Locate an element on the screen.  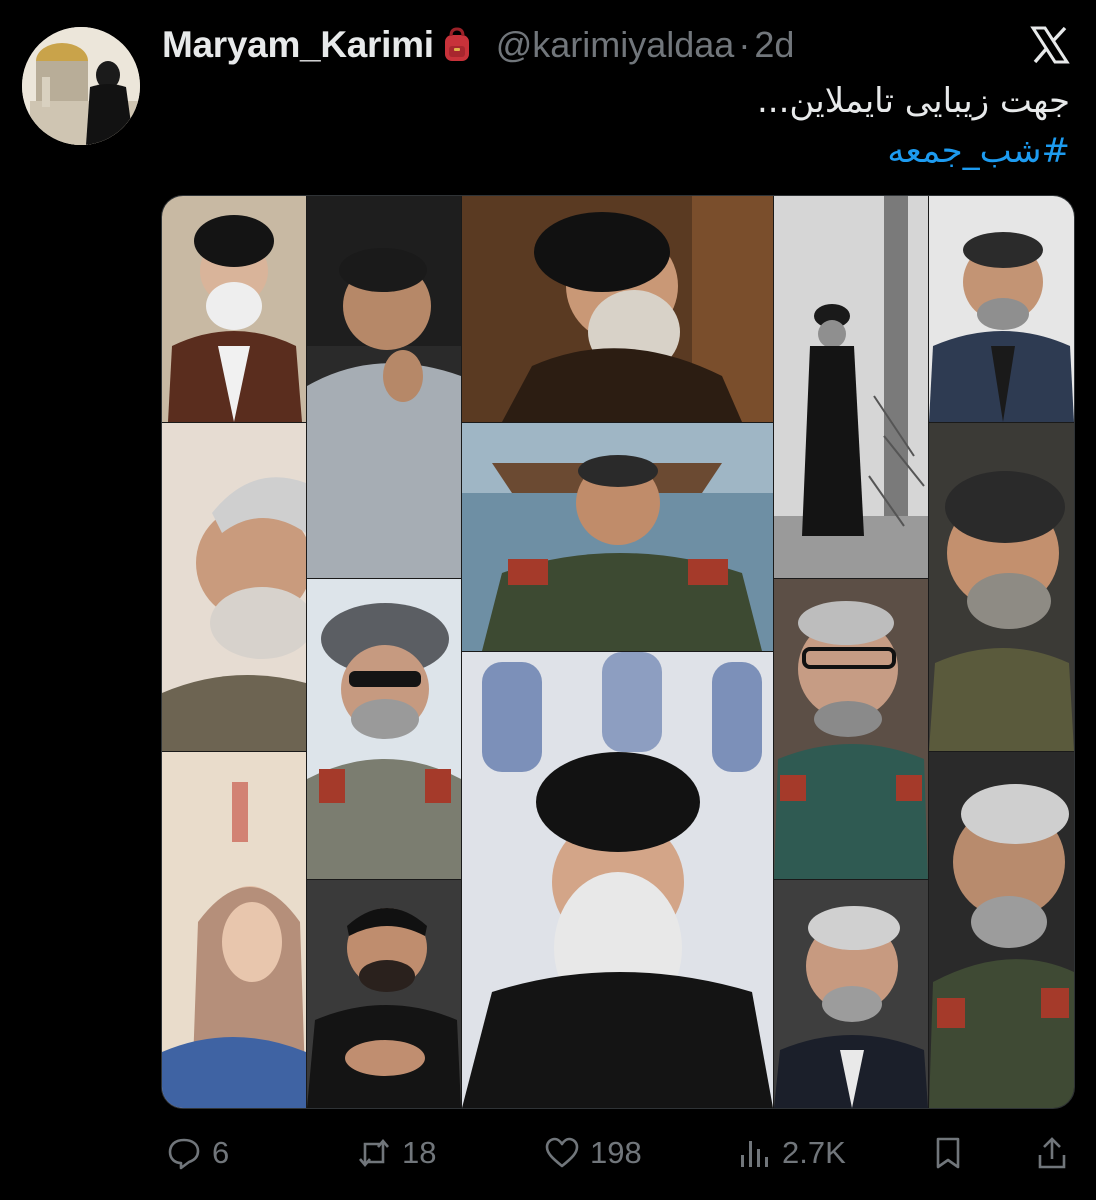
timestamp: 2d is located at coordinates (774, 45).